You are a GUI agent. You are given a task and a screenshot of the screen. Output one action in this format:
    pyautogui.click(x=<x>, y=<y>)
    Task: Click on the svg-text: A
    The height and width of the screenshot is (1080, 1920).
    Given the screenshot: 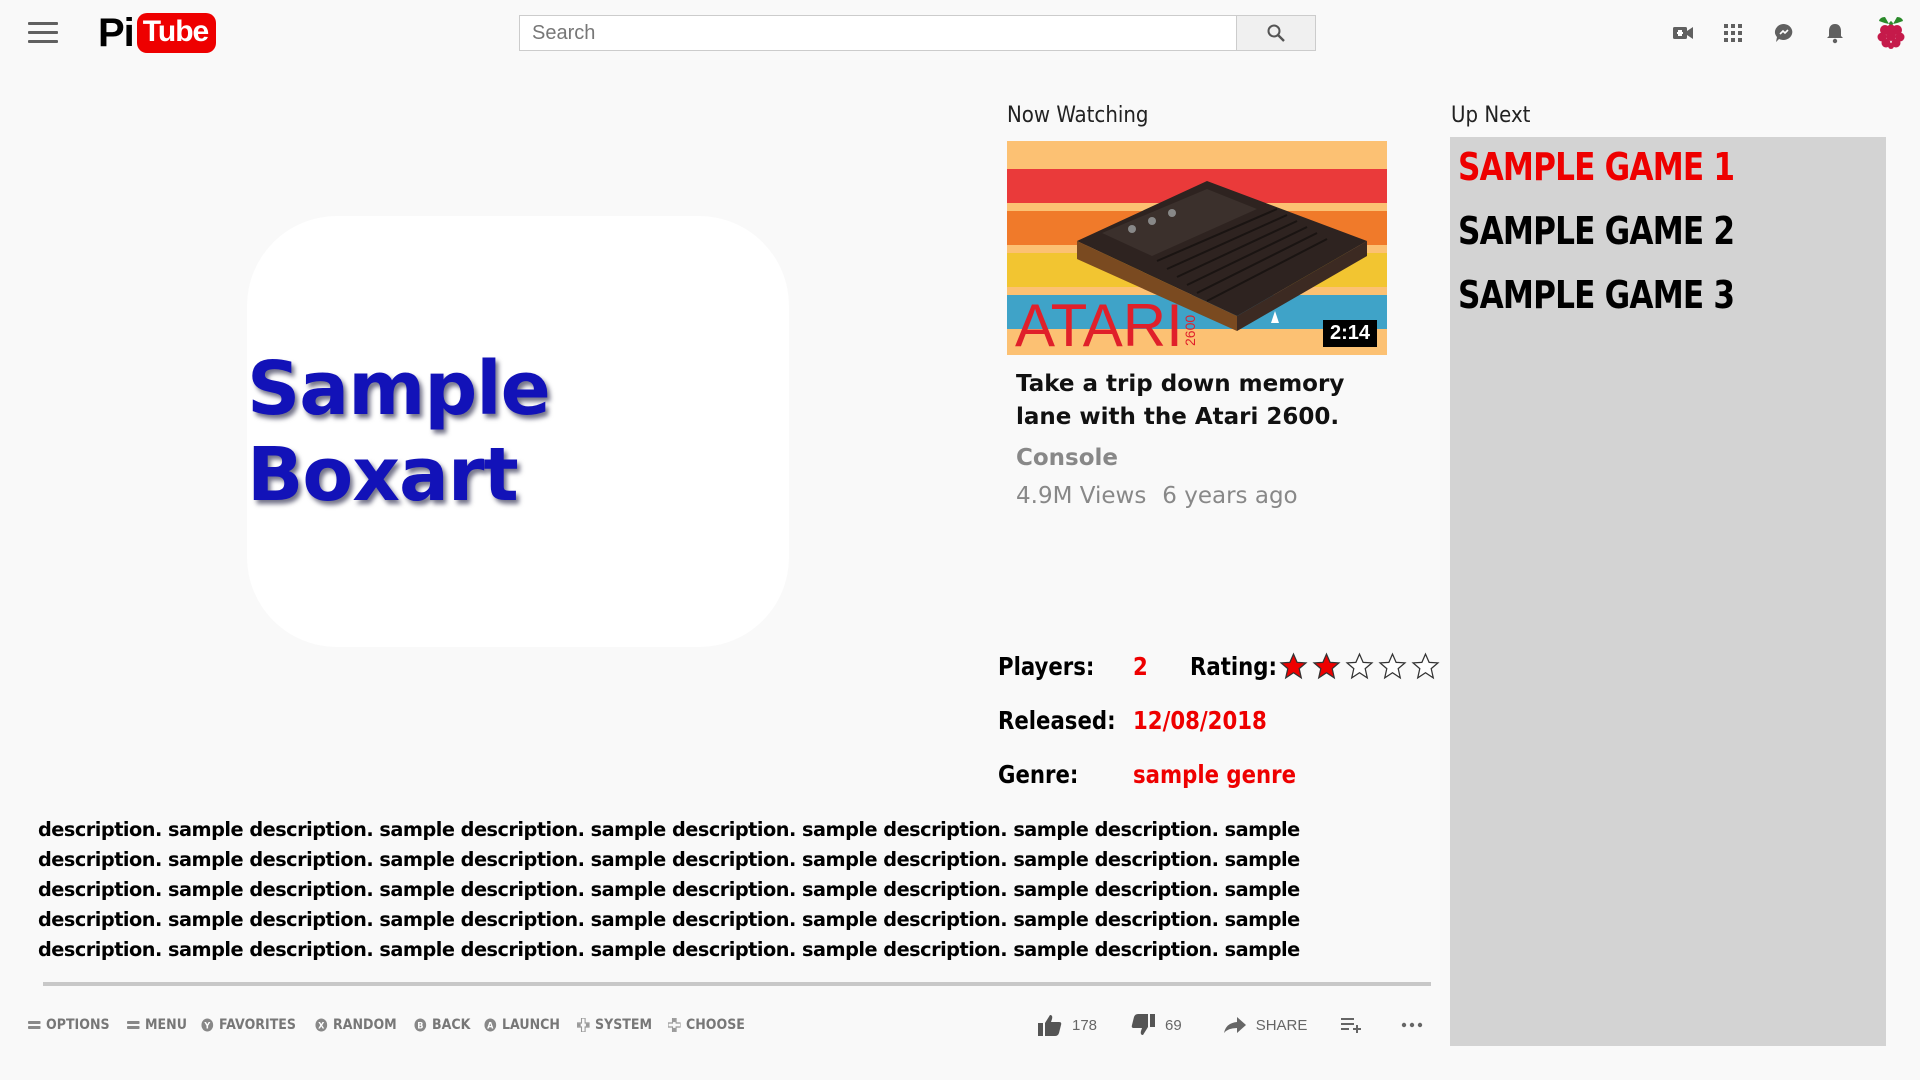 What is the action you would take?
    pyautogui.click(x=490, y=1026)
    